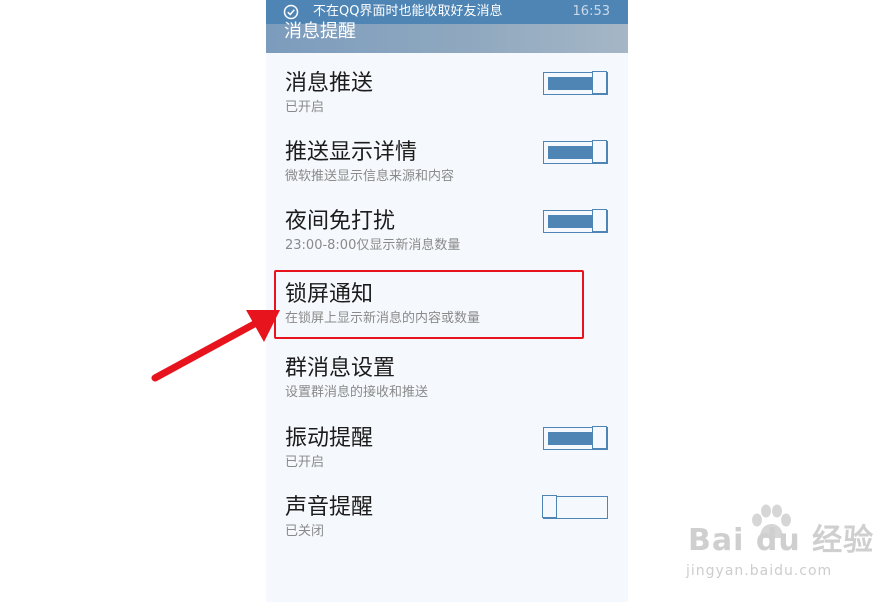  What do you see at coordinates (575, 221) in the screenshot?
I see `night-dnd-toggle` at bounding box center [575, 221].